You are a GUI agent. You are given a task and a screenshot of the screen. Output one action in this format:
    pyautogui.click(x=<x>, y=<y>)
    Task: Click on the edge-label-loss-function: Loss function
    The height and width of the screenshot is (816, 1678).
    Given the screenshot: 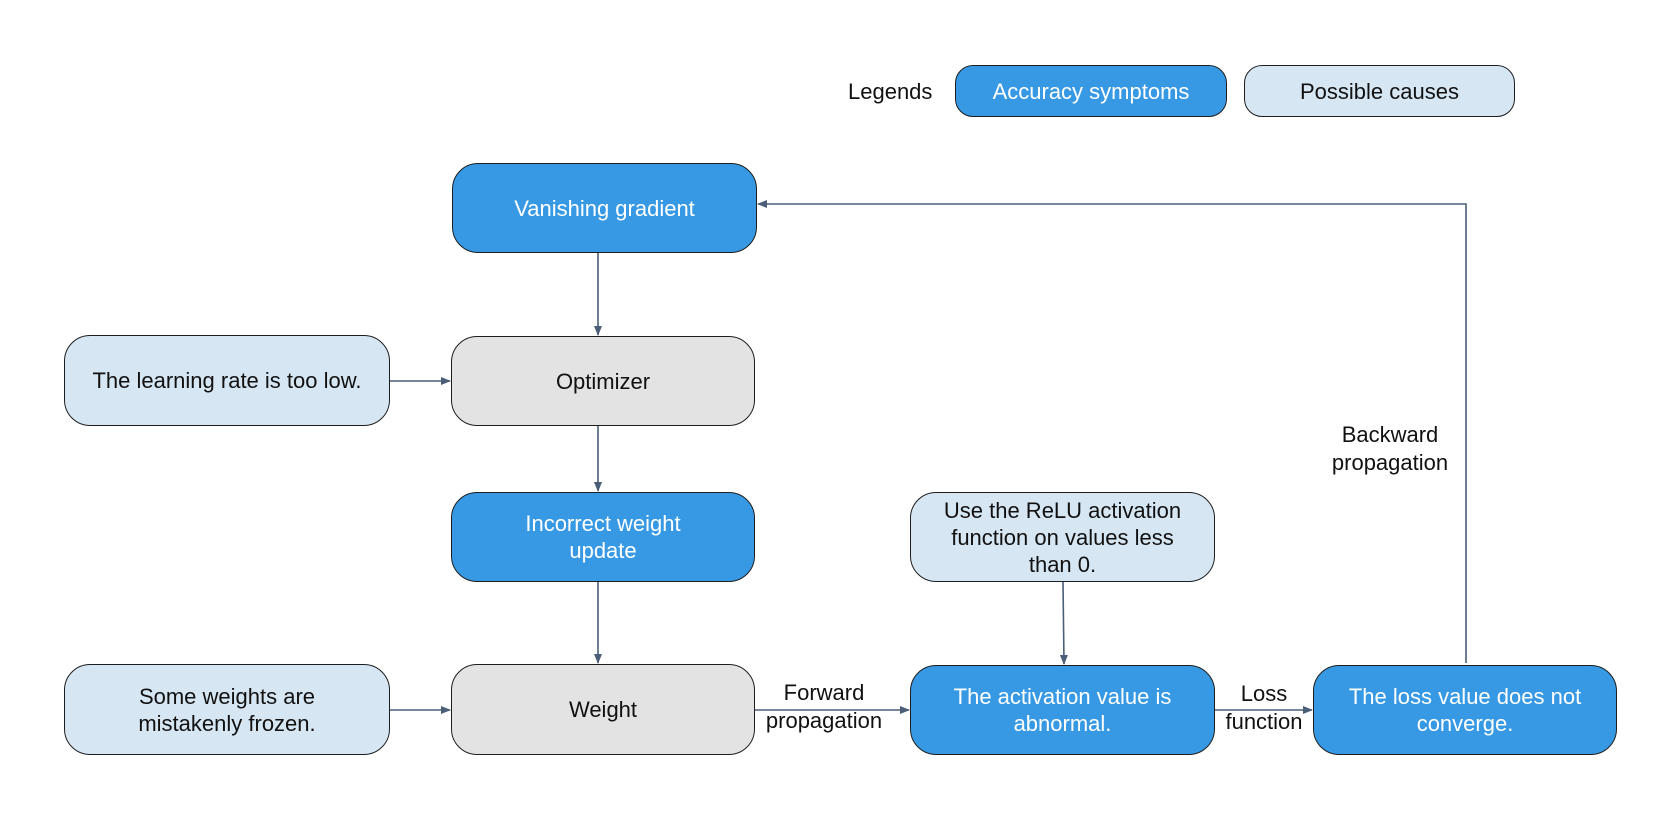 What is the action you would take?
    pyautogui.click(x=1264, y=707)
    